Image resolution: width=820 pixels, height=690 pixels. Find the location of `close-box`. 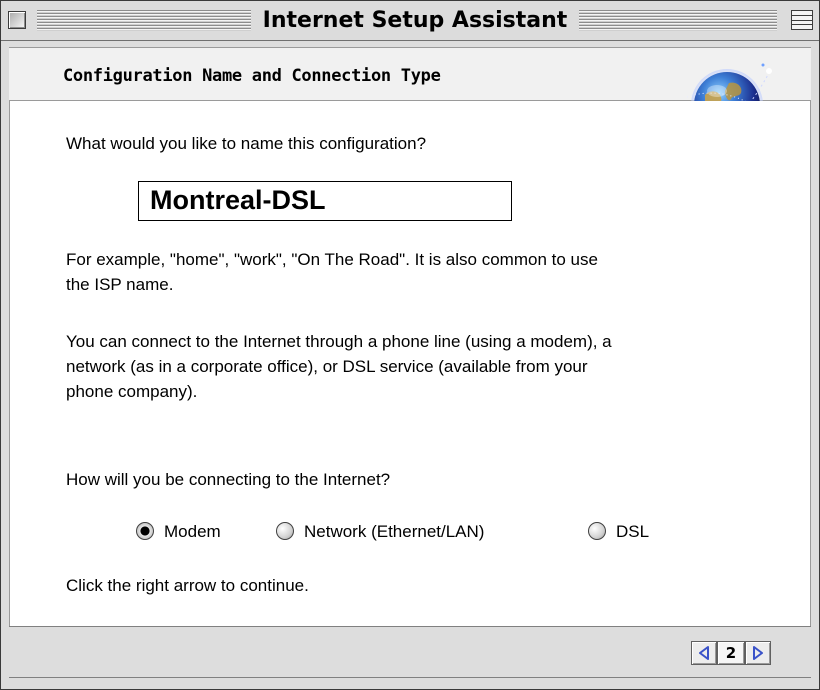

close-box is located at coordinates (17, 20).